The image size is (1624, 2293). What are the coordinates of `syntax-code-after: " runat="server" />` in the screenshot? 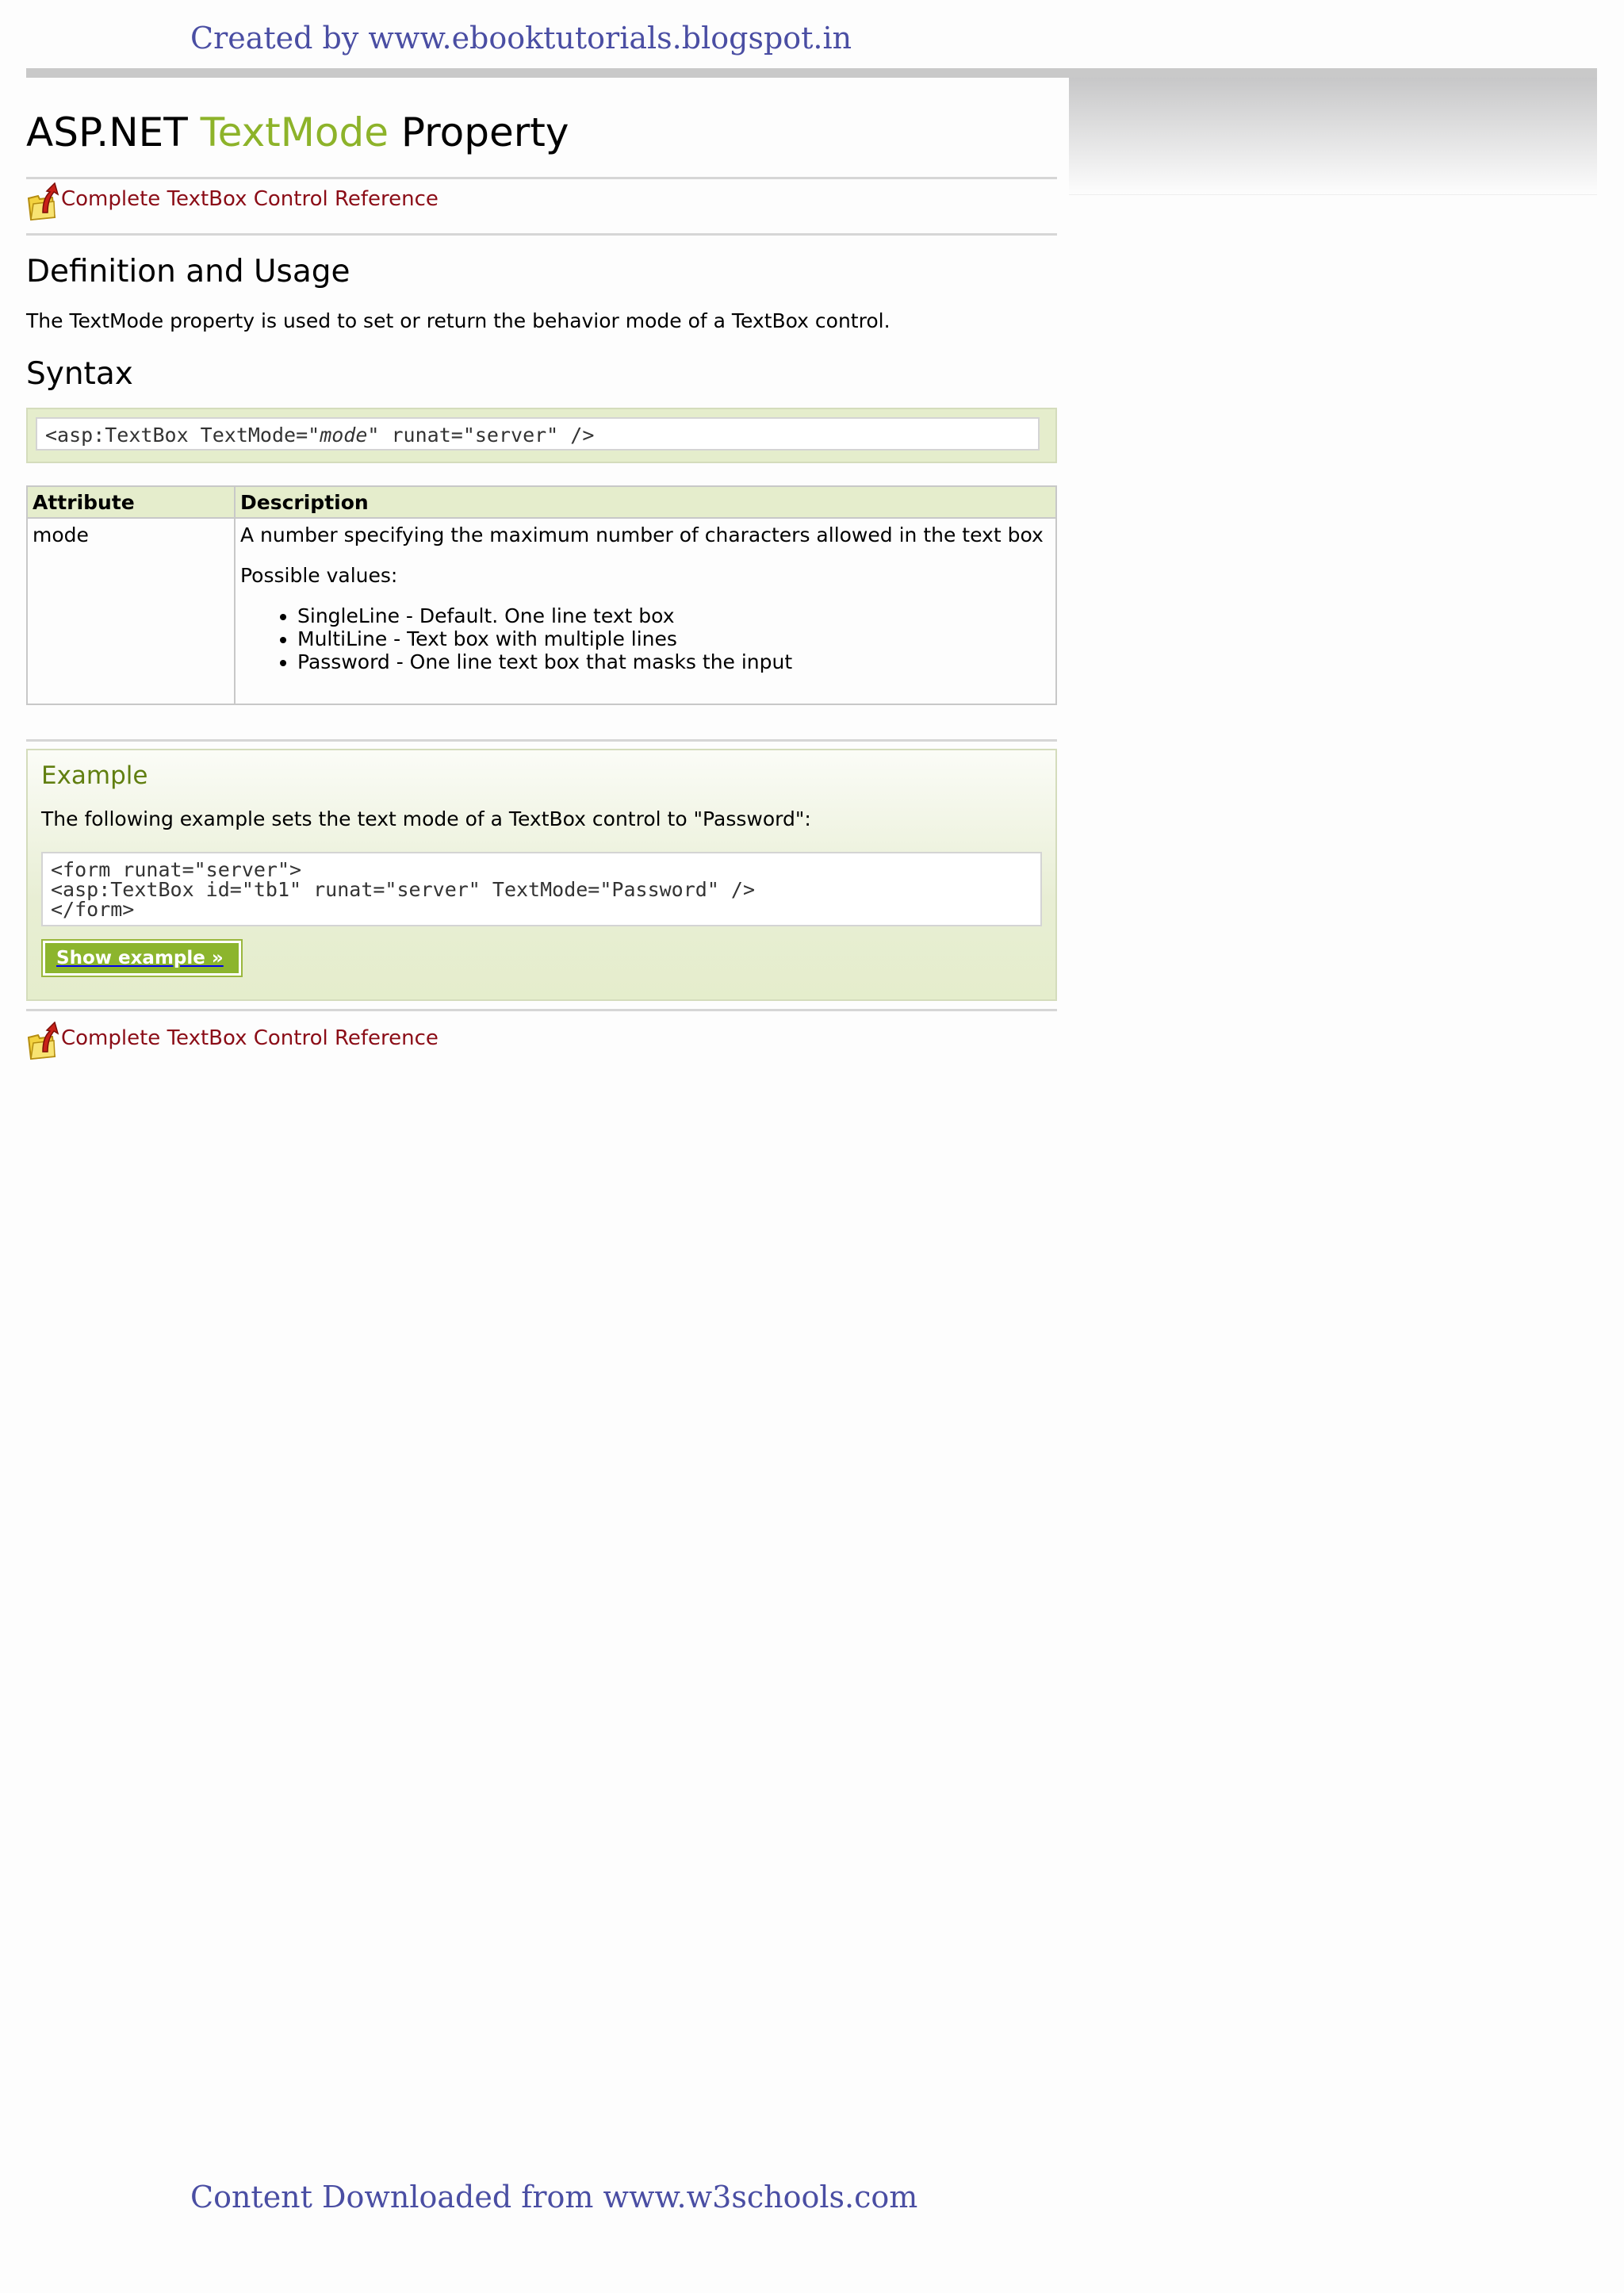 It's located at (481, 435).